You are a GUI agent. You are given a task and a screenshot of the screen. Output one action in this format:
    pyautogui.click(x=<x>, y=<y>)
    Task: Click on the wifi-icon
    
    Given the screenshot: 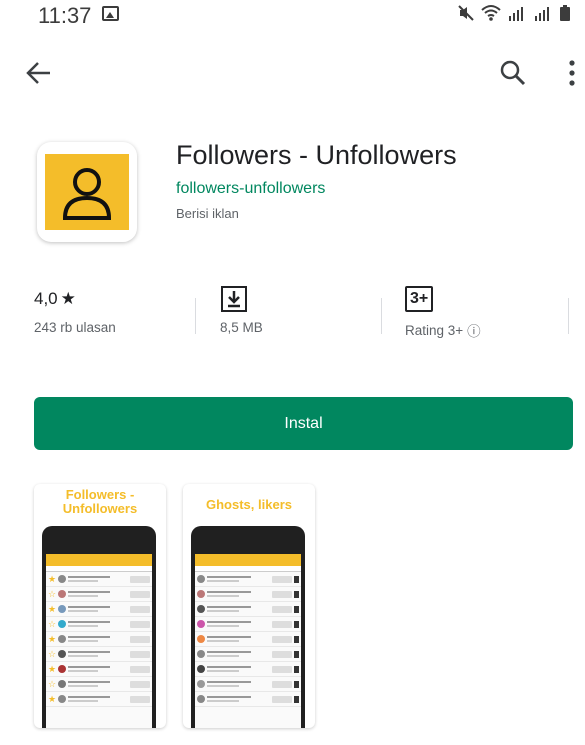 What is the action you would take?
    pyautogui.click(x=491, y=13)
    